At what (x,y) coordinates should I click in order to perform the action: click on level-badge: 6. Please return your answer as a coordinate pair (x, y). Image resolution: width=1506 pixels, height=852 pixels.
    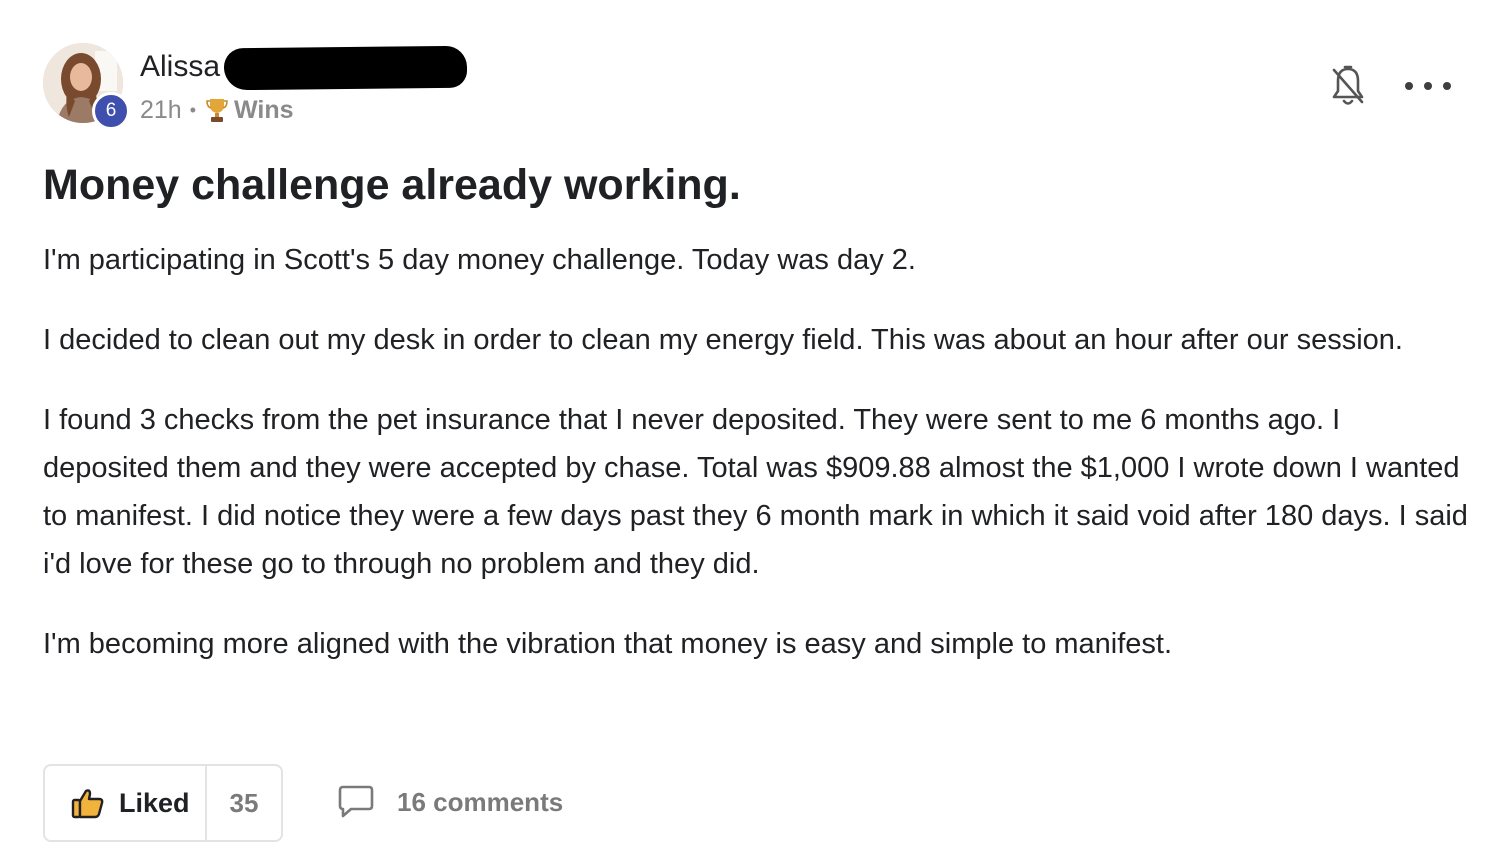
    Looking at the image, I should click on (111, 111).